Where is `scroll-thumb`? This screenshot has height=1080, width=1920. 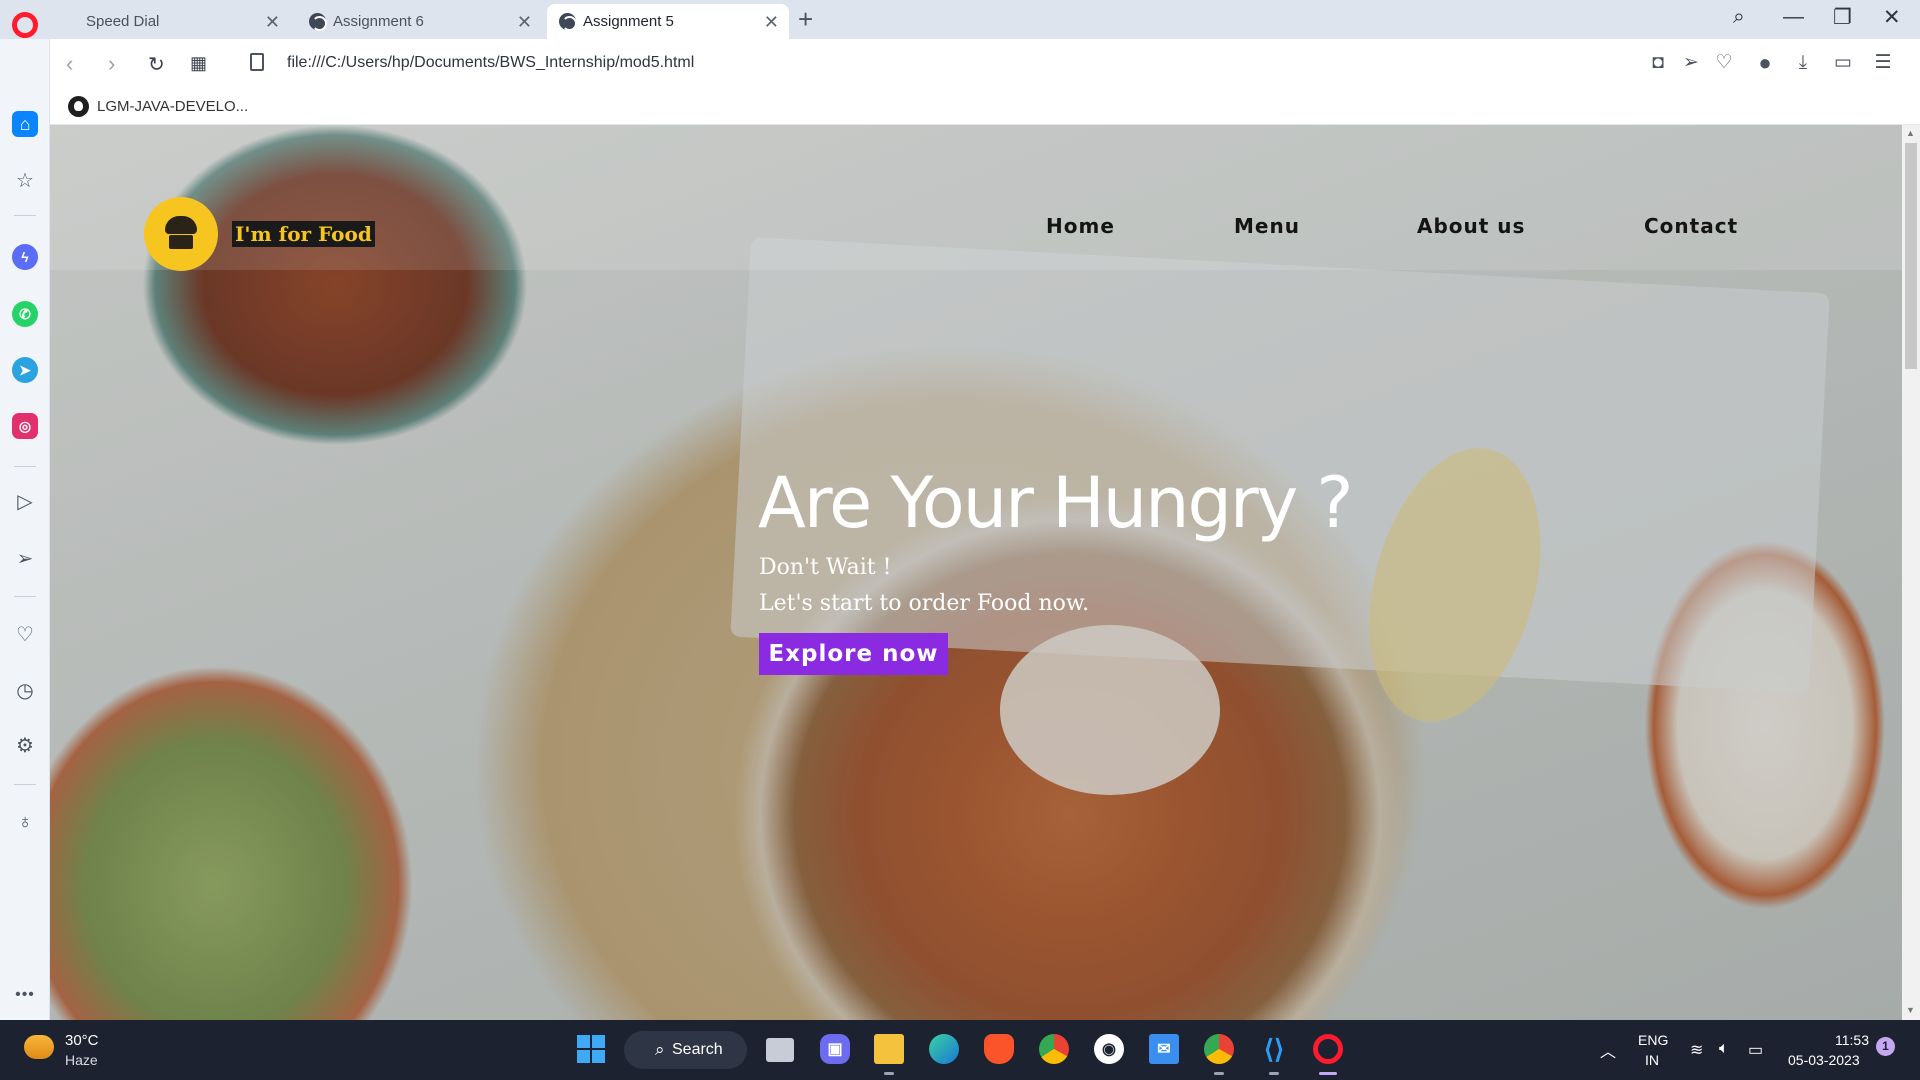 scroll-thumb is located at coordinates (1911, 256).